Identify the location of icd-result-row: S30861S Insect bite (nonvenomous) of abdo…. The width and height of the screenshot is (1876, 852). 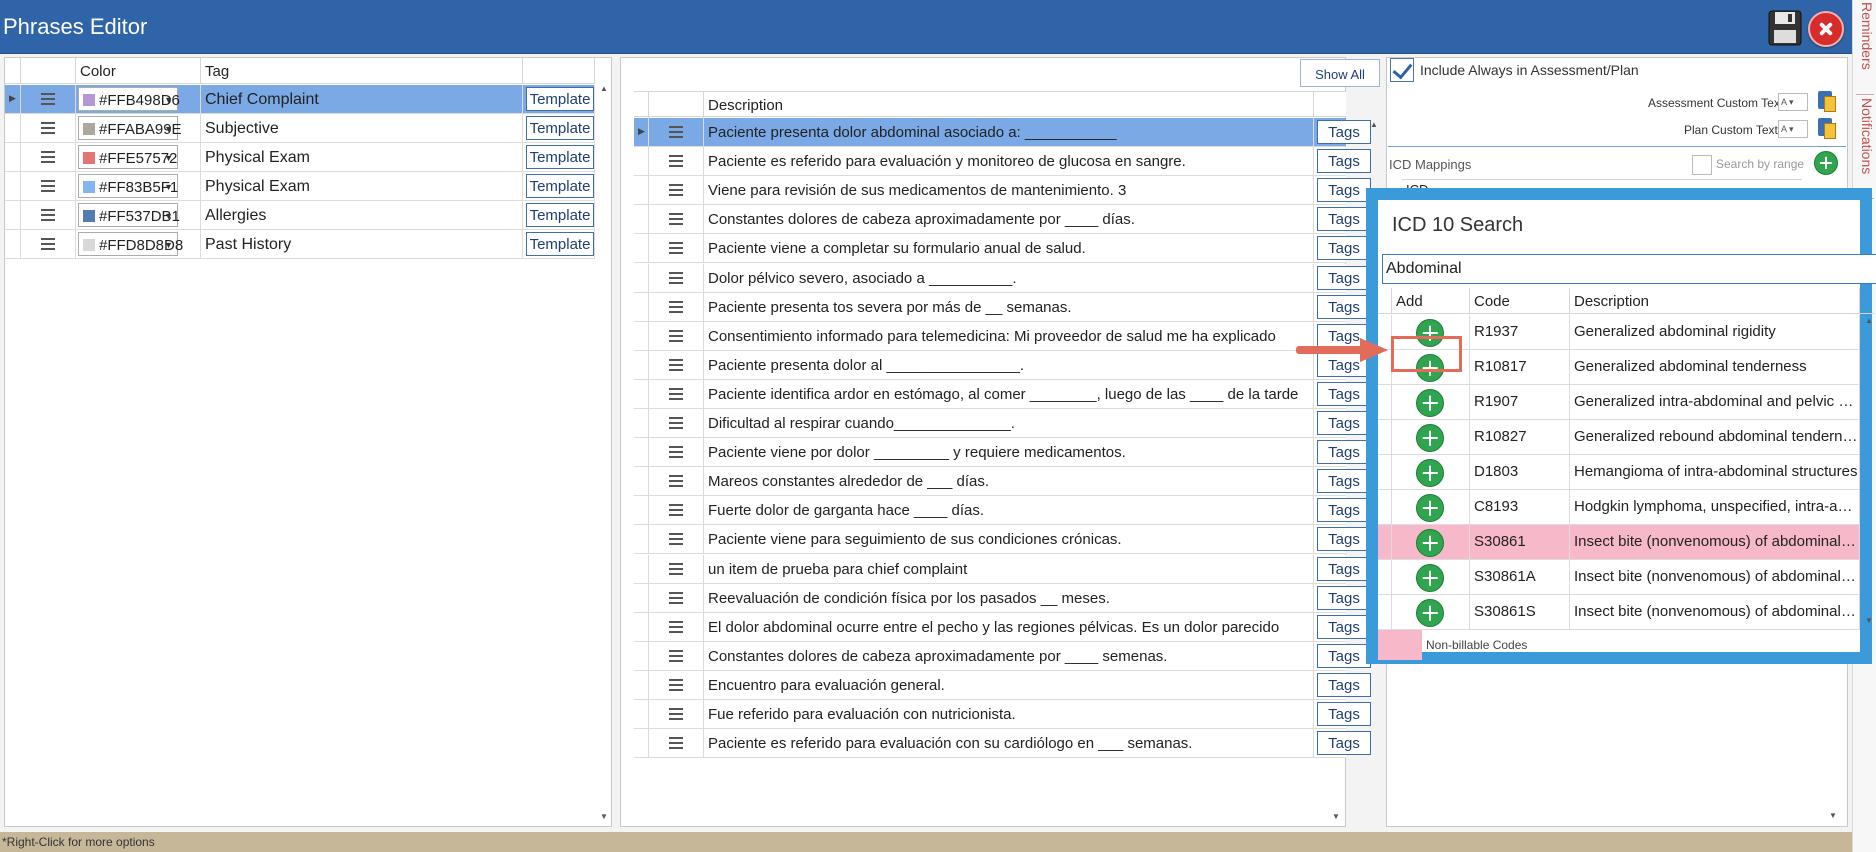
(1619, 612).